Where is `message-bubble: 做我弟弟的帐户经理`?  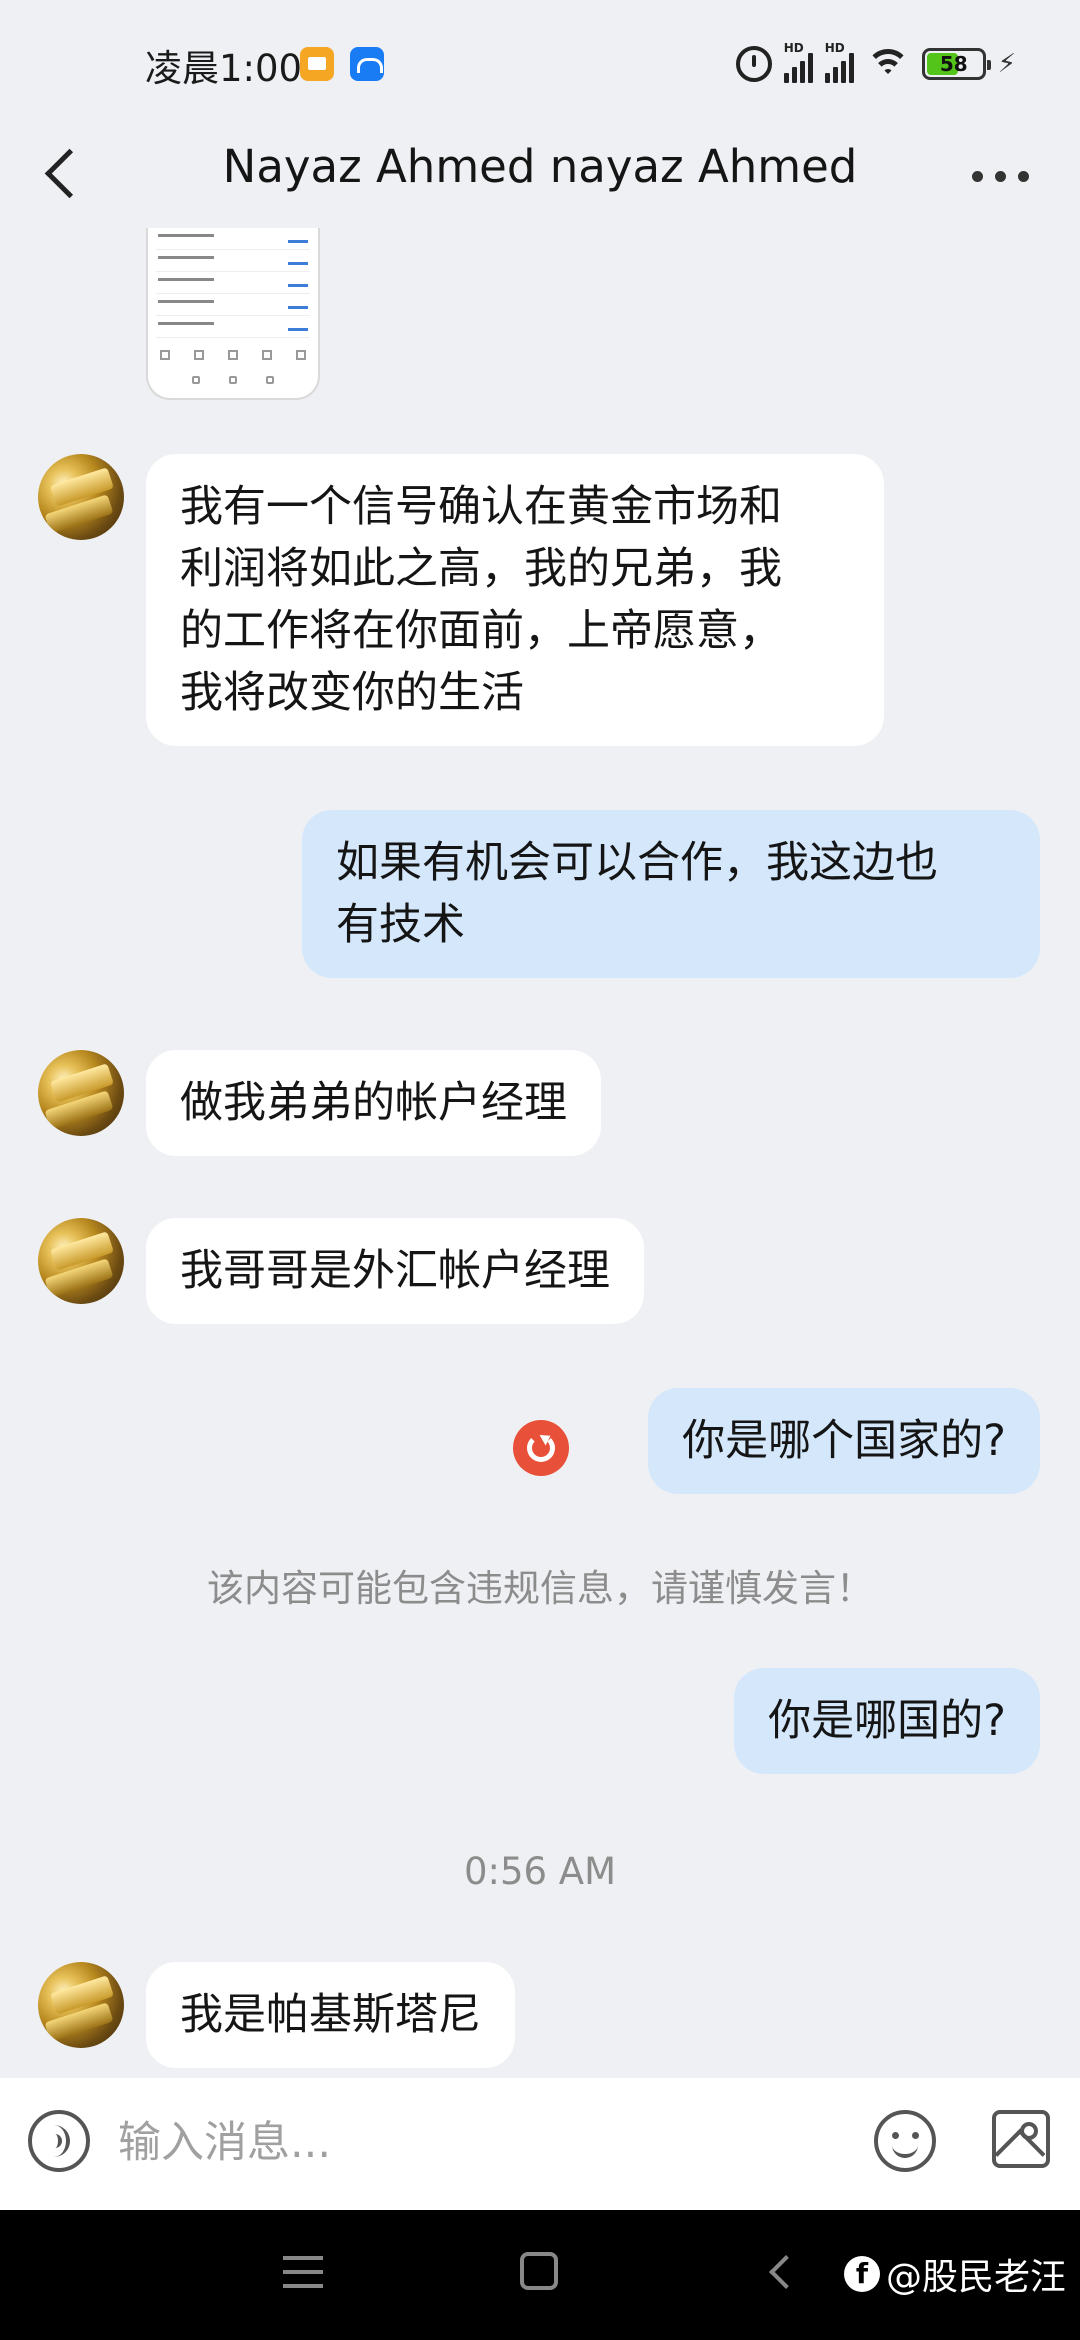
message-bubble: 做我弟弟的帐户经理 is located at coordinates (373, 1103).